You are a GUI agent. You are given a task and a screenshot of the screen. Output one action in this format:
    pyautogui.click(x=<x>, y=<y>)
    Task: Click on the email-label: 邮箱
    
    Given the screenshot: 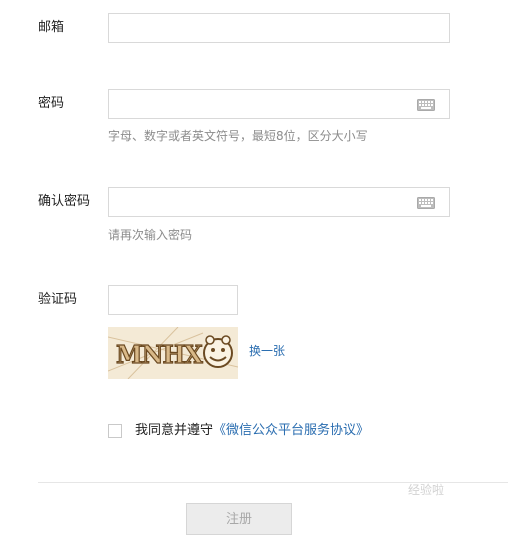 What is the action you would take?
    pyautogui.click(x=51, y=27)
    